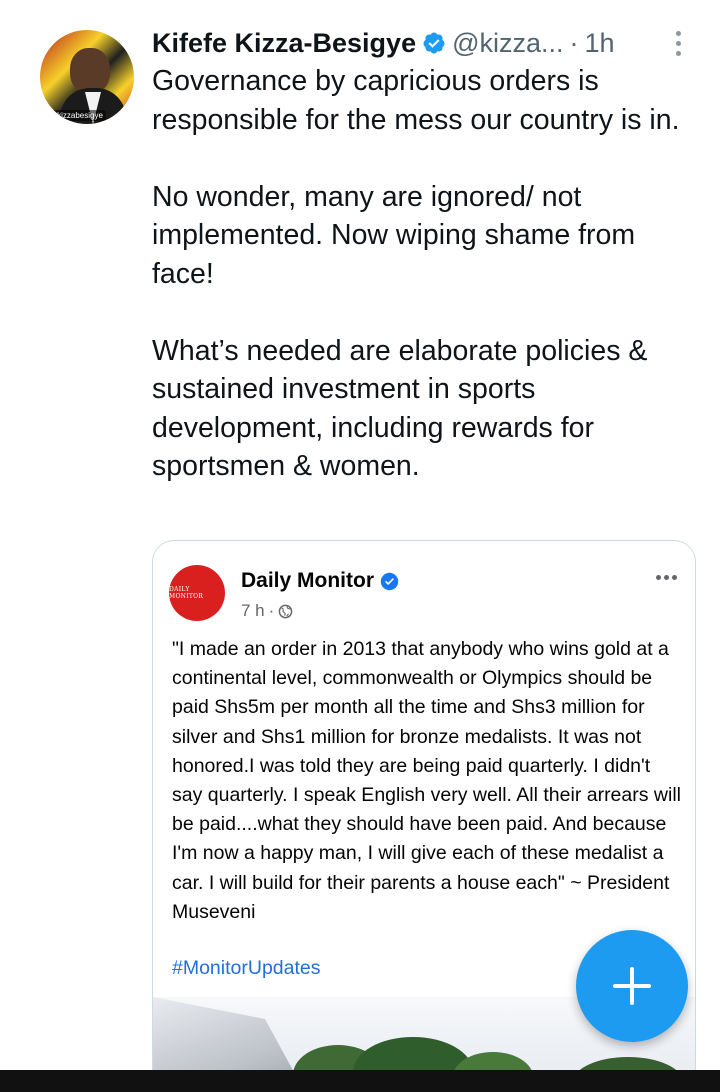 The width and height of the screenshot is (720, 1092). What do you see at coordinates (87, 77) in the screenshot?
I see `author-avatar: @kizzabesigye` at bounding box center [87, 77].